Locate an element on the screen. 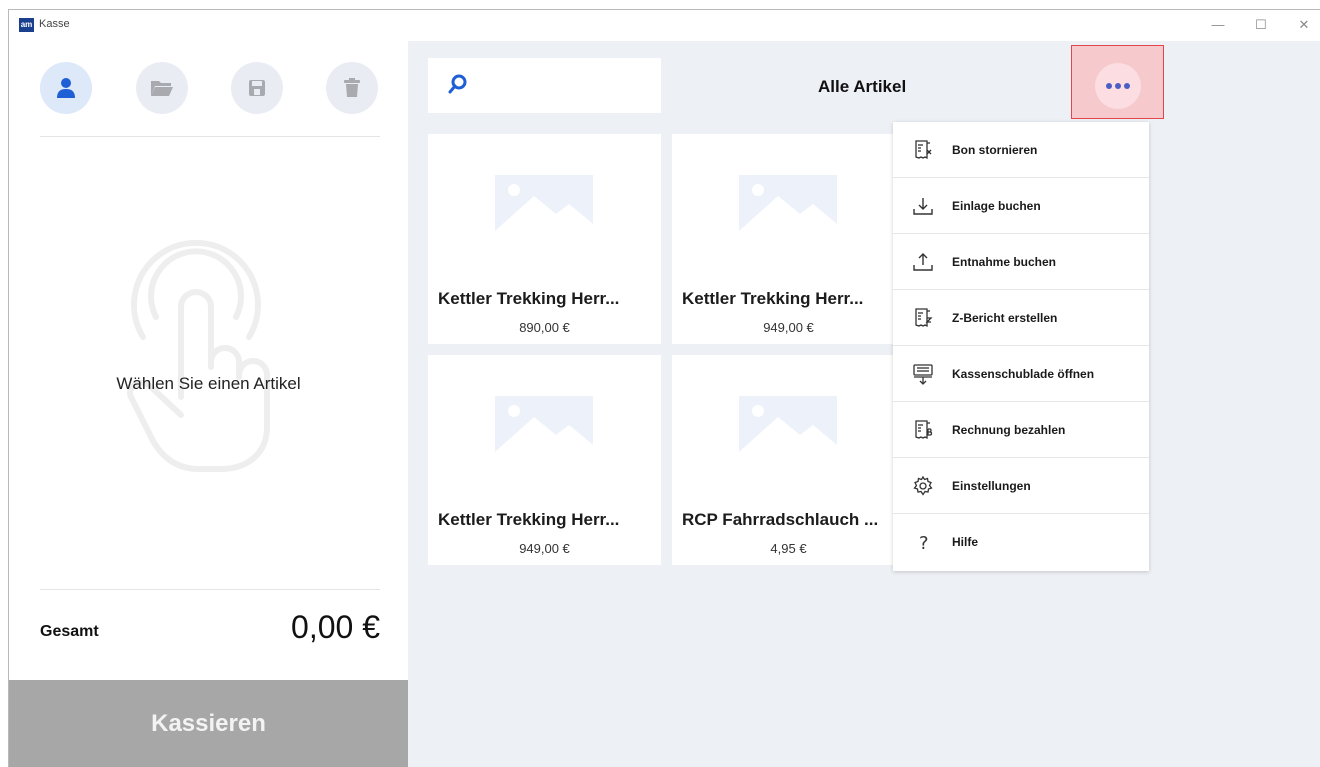  menu-item-label: Hilfe is located at coordinates (965, 542).